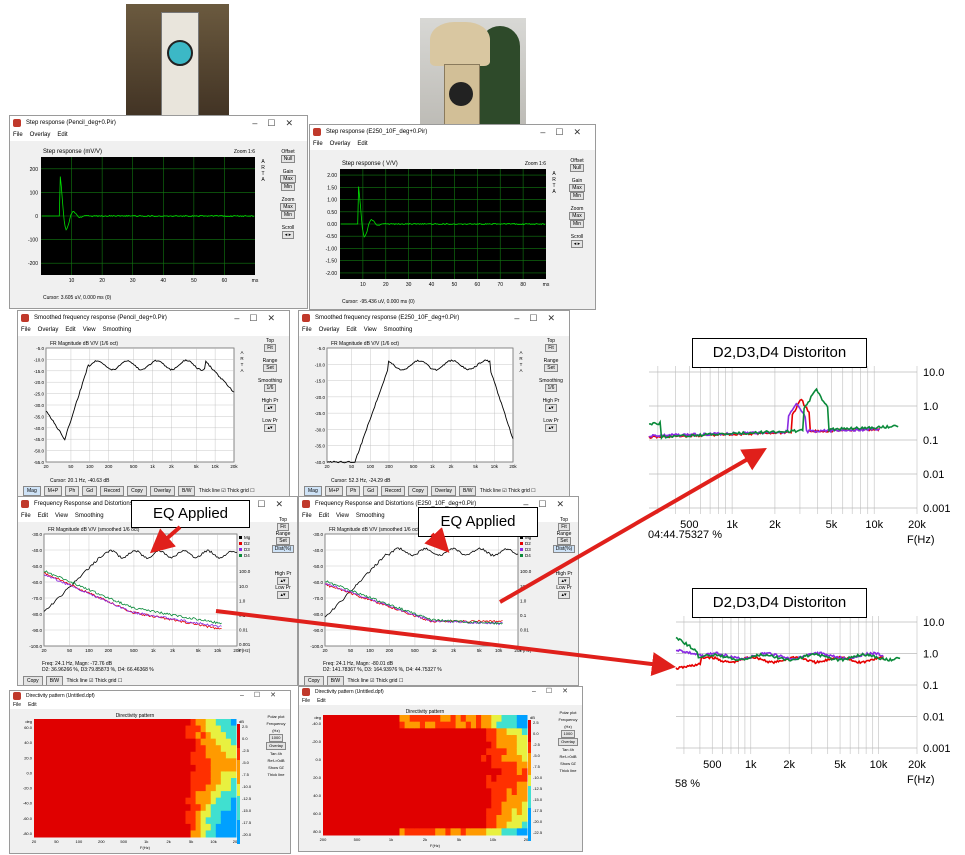 This screenshot has width=965, height=855. What do you see at coordinates (270, 388) in the screenshot?
I see `smoothing-select: 1/6` at bounding box center [270, 388].